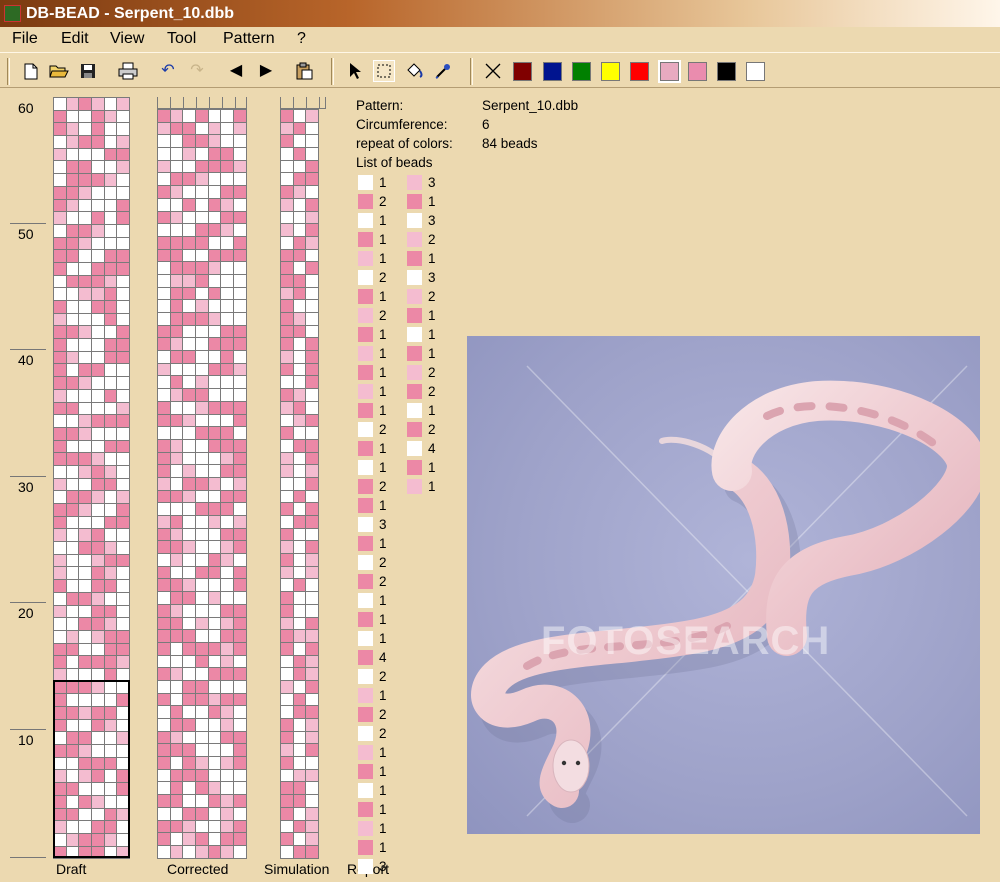  Describe the element at coordinates (443, 71) in the screenshot. I see `eyedropper-icon` at that location.